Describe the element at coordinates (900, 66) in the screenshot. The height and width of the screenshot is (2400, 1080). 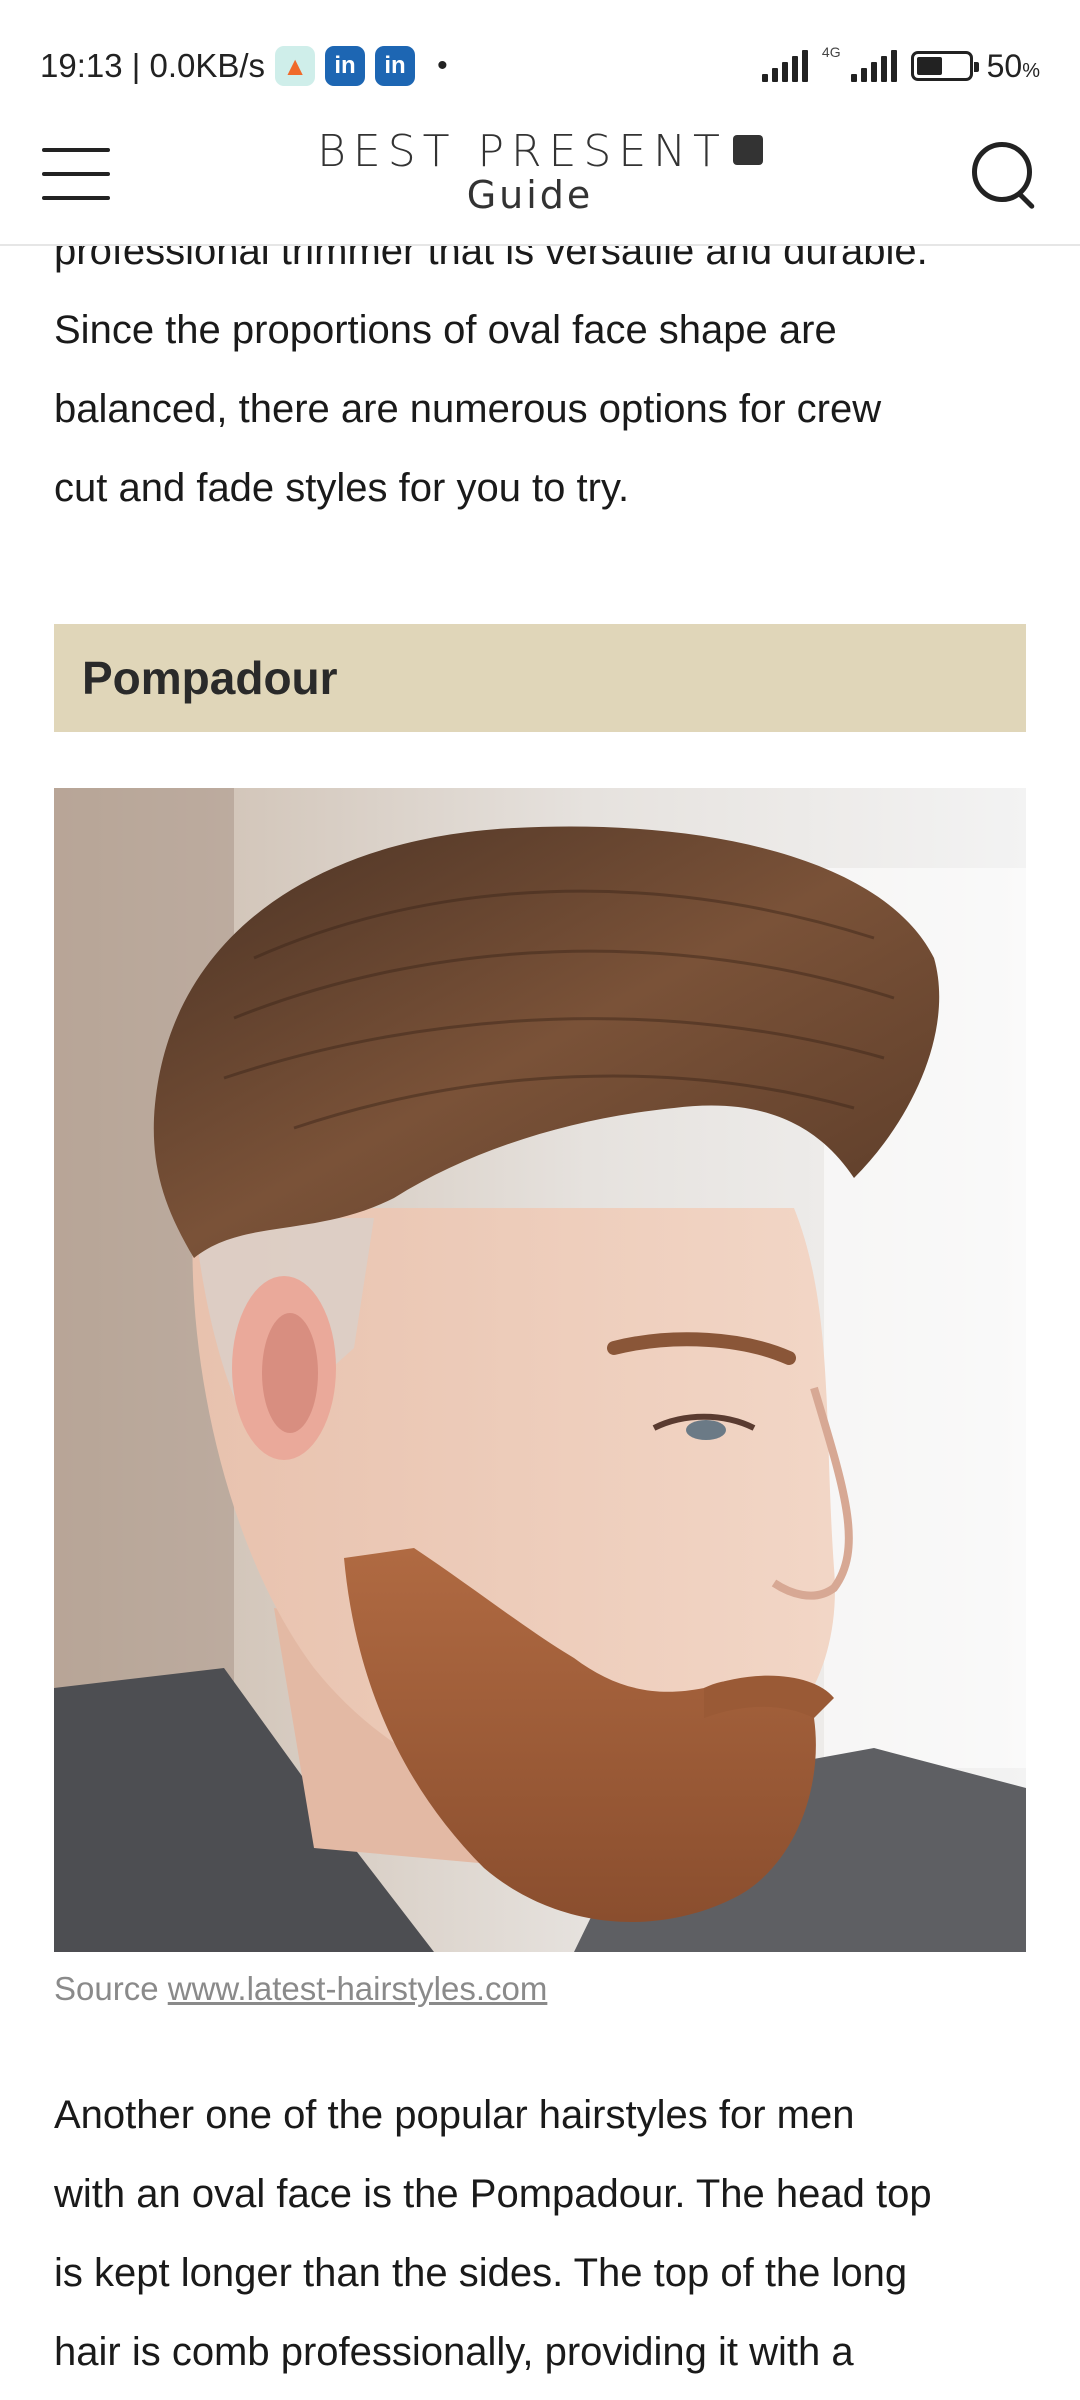
I see `status-right: 4G 50%` at that location.